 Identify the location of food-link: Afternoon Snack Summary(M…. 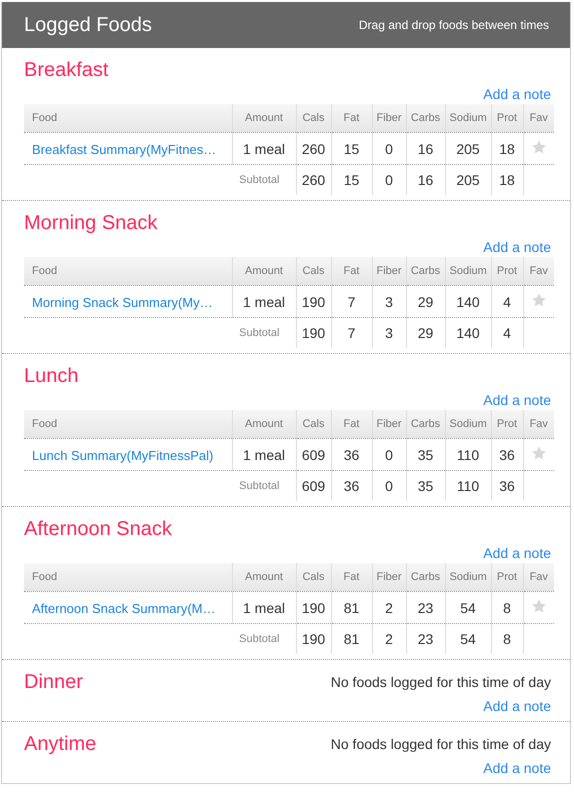
(124, 608).